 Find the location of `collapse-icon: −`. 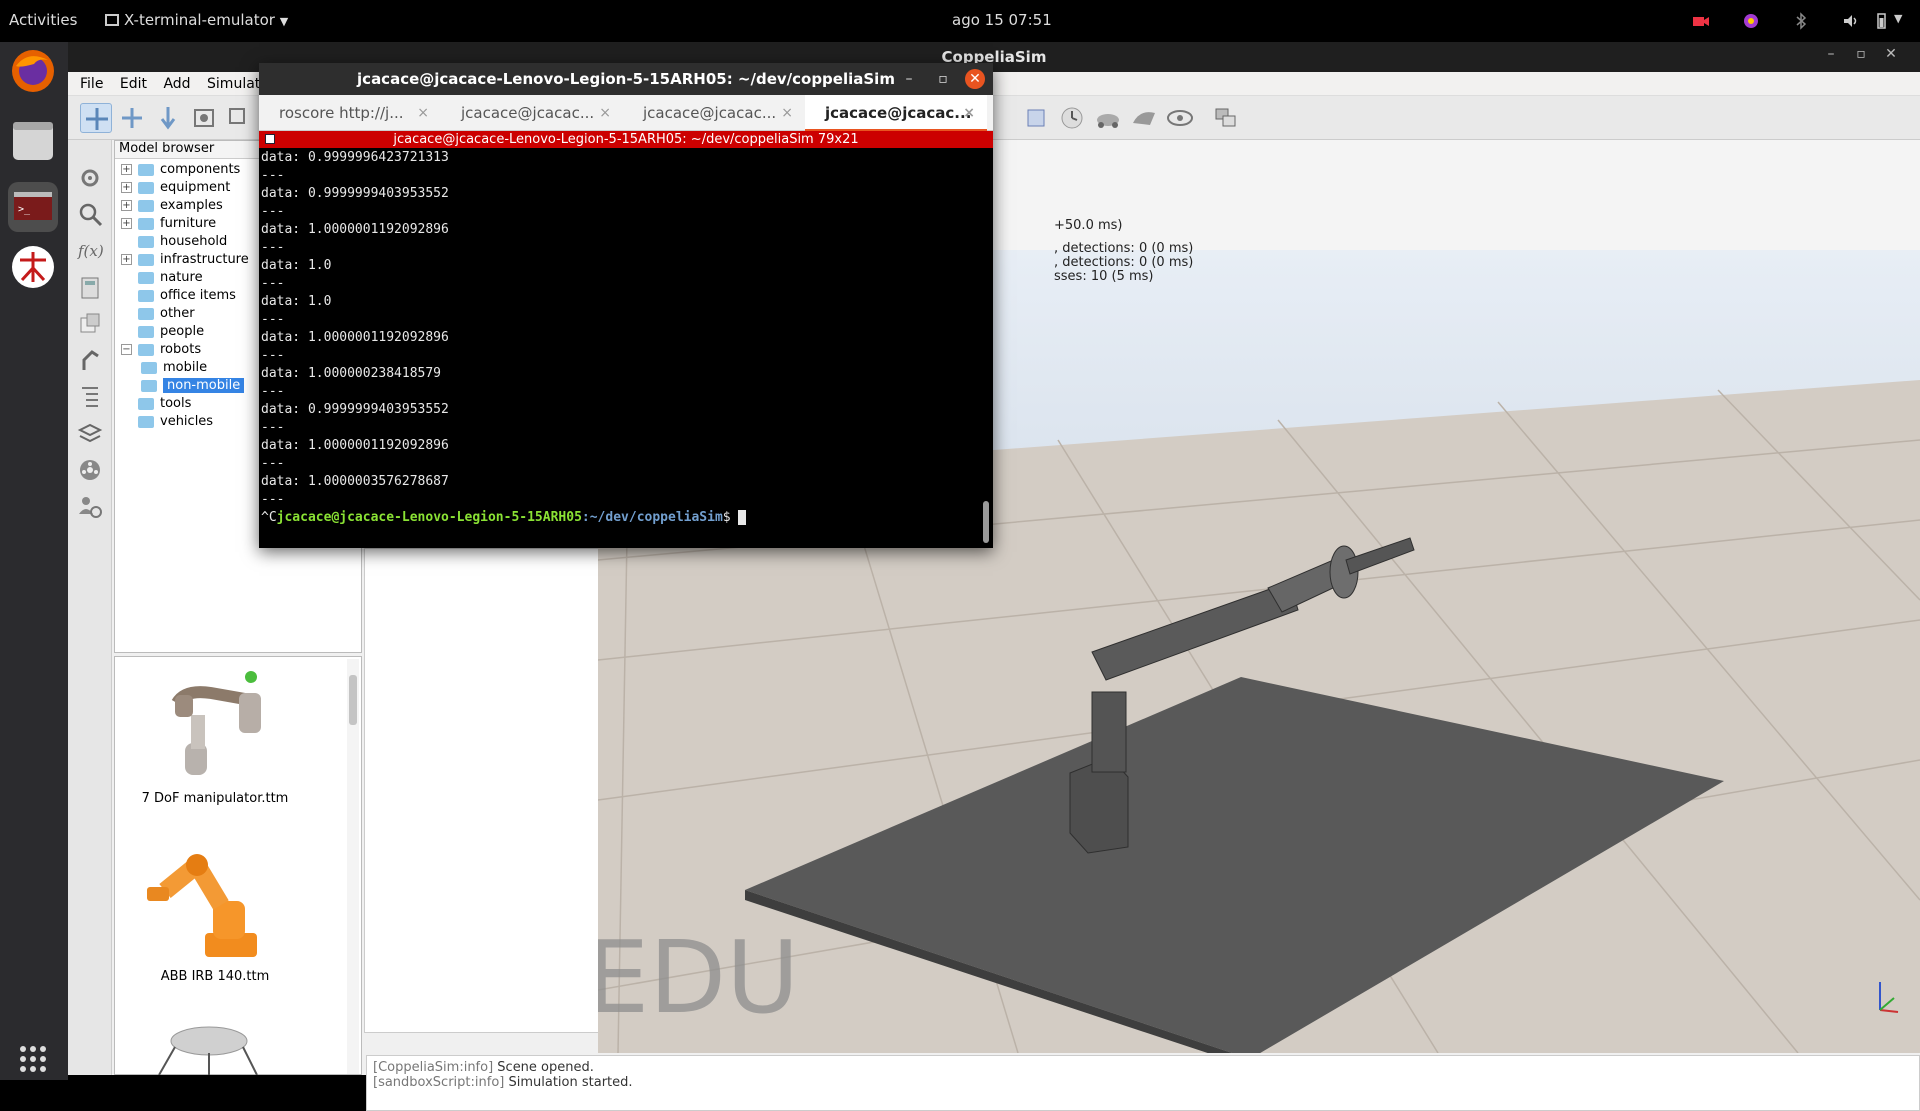

collapse-icon: − is located at coordinates (126, 349).